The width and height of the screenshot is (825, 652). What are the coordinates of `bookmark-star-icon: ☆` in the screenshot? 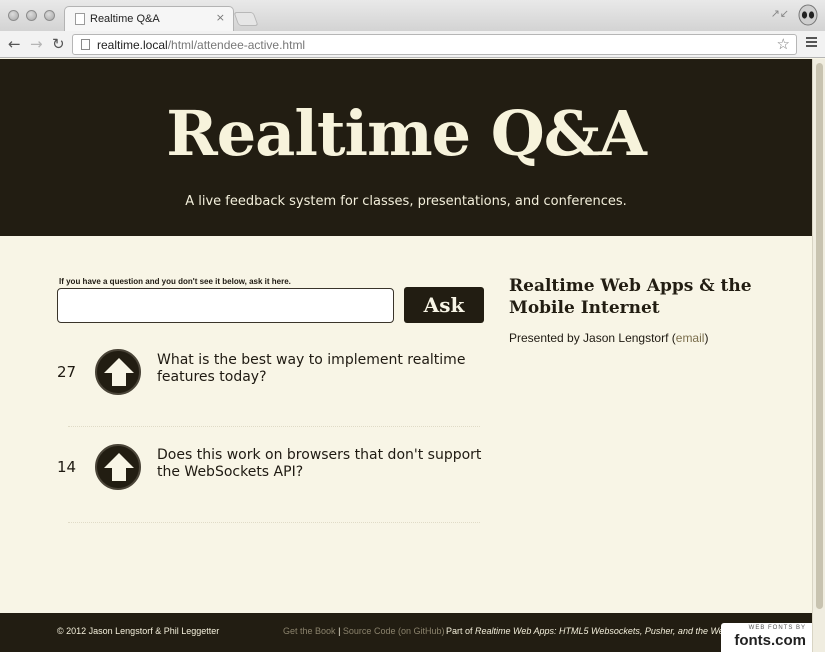 It's located at (783, 44).